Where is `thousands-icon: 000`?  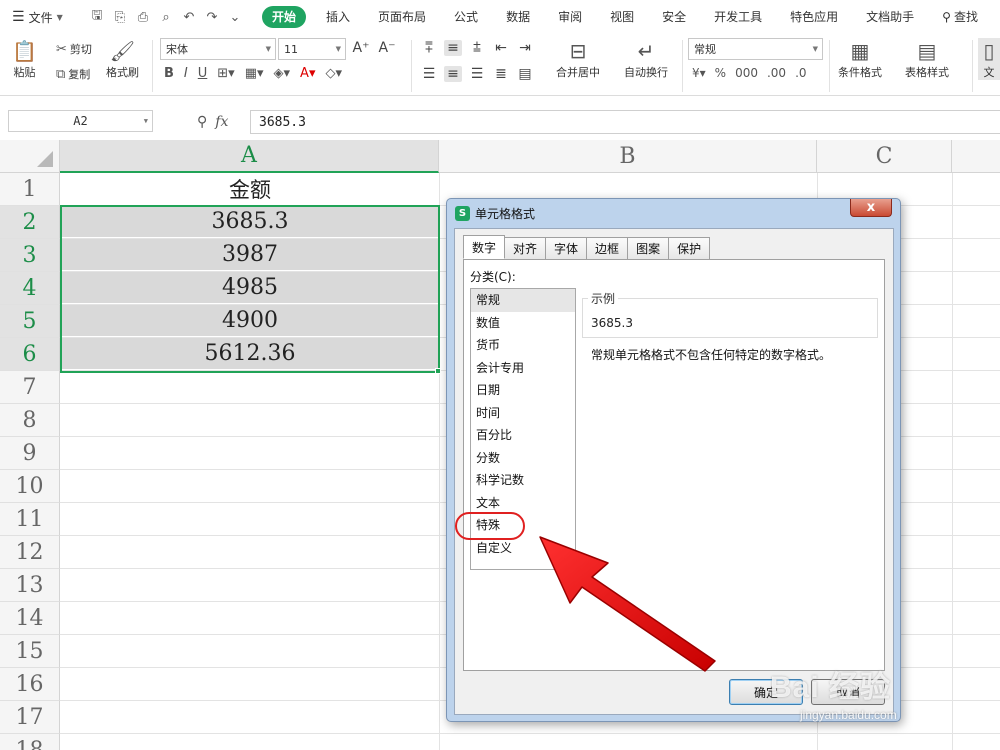 thousands-icon: 000 is located at coordinates (746, 73).